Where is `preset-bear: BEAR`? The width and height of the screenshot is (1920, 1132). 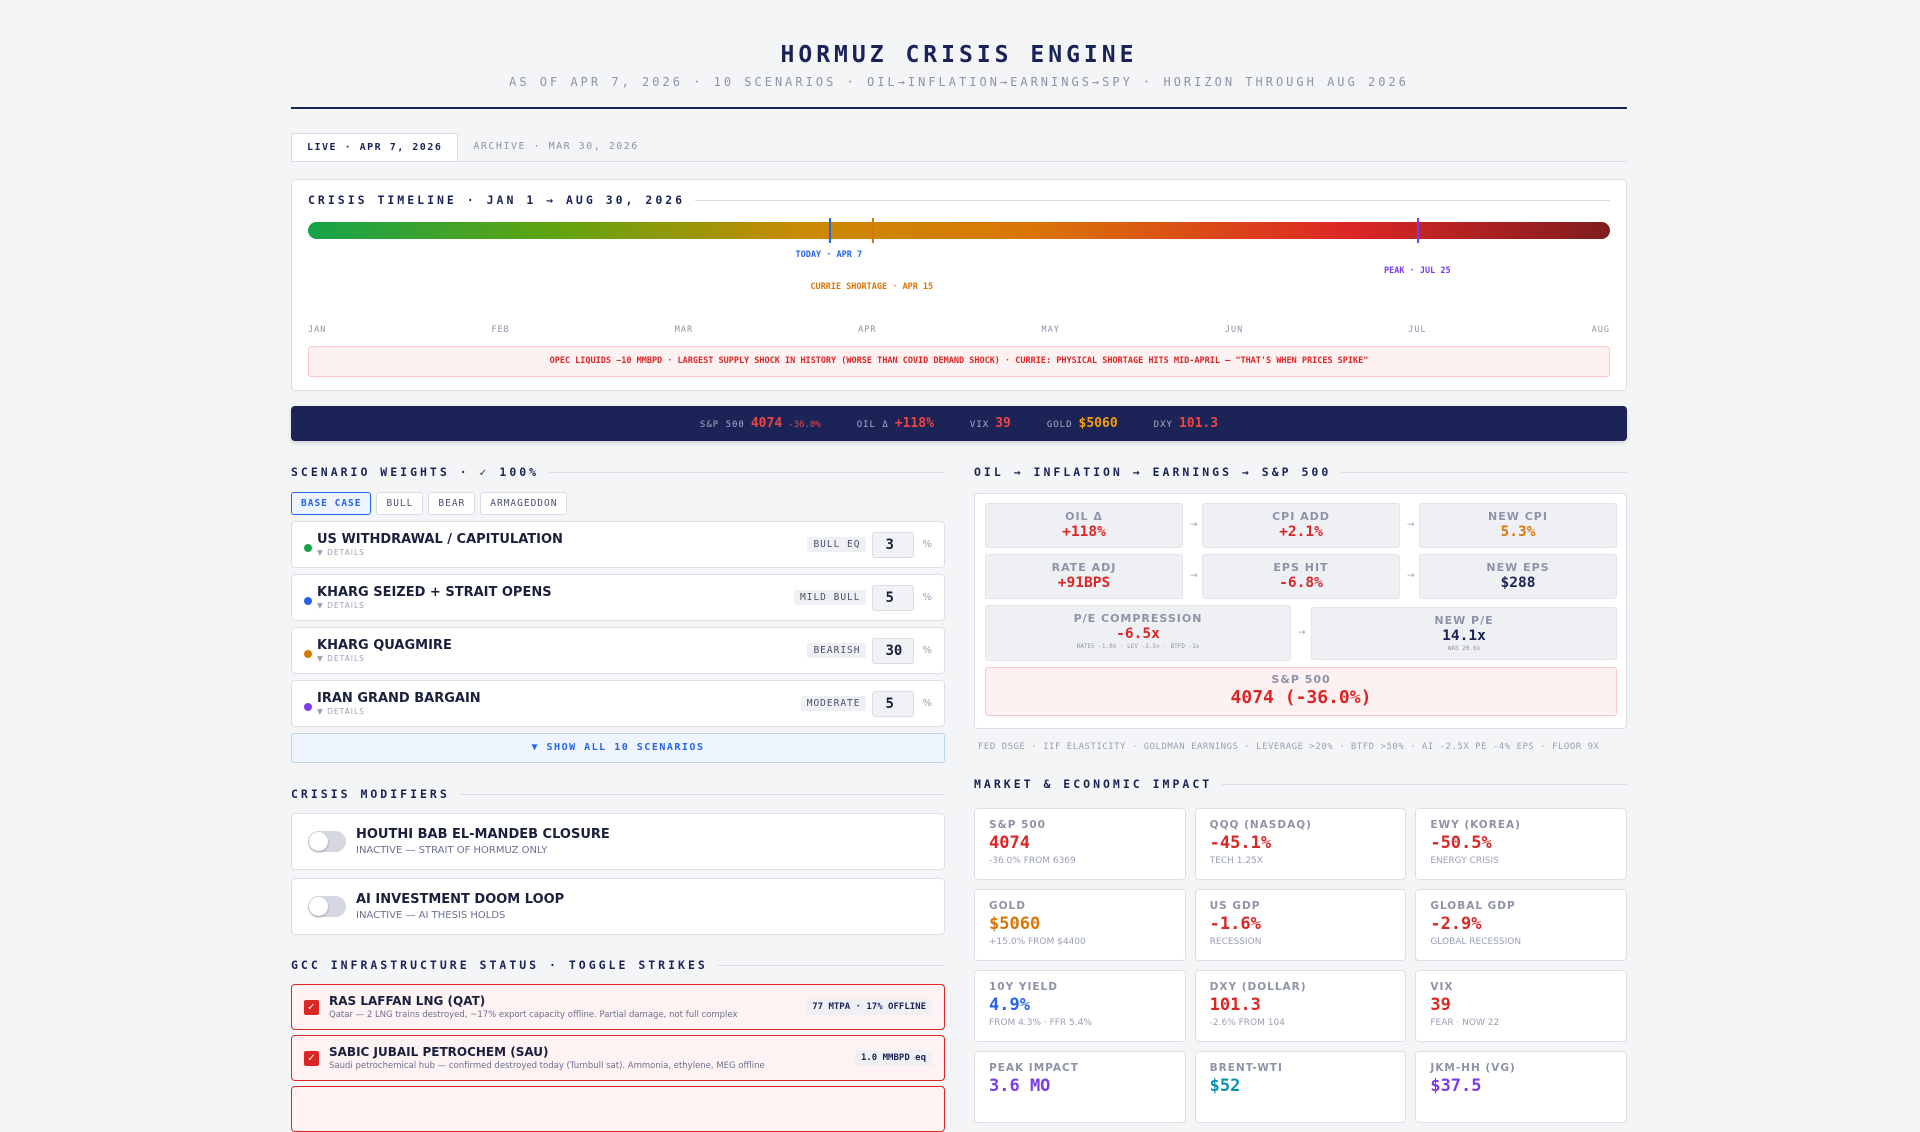 preset-bear: BEAR is located at coordinates (452, 503).